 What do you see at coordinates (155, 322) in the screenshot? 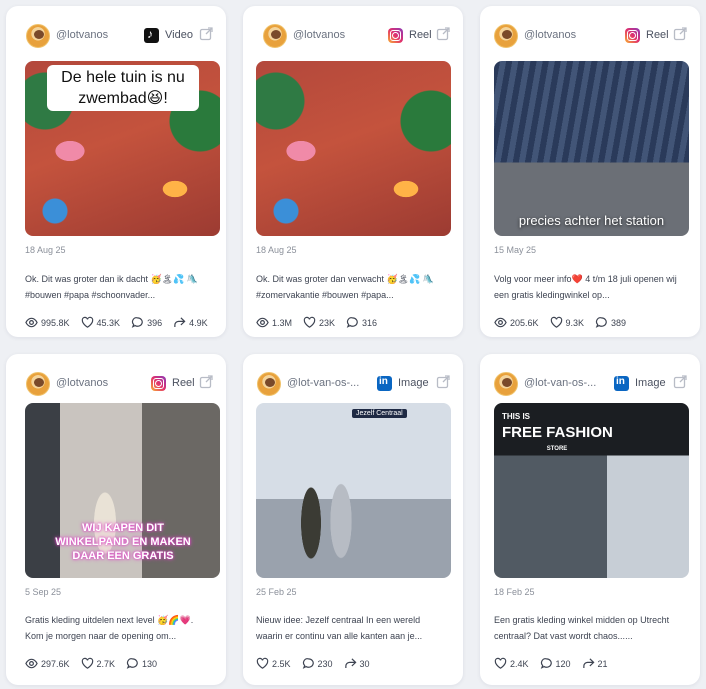
I see `comments-count: 396` at bounding box center [155, 322].